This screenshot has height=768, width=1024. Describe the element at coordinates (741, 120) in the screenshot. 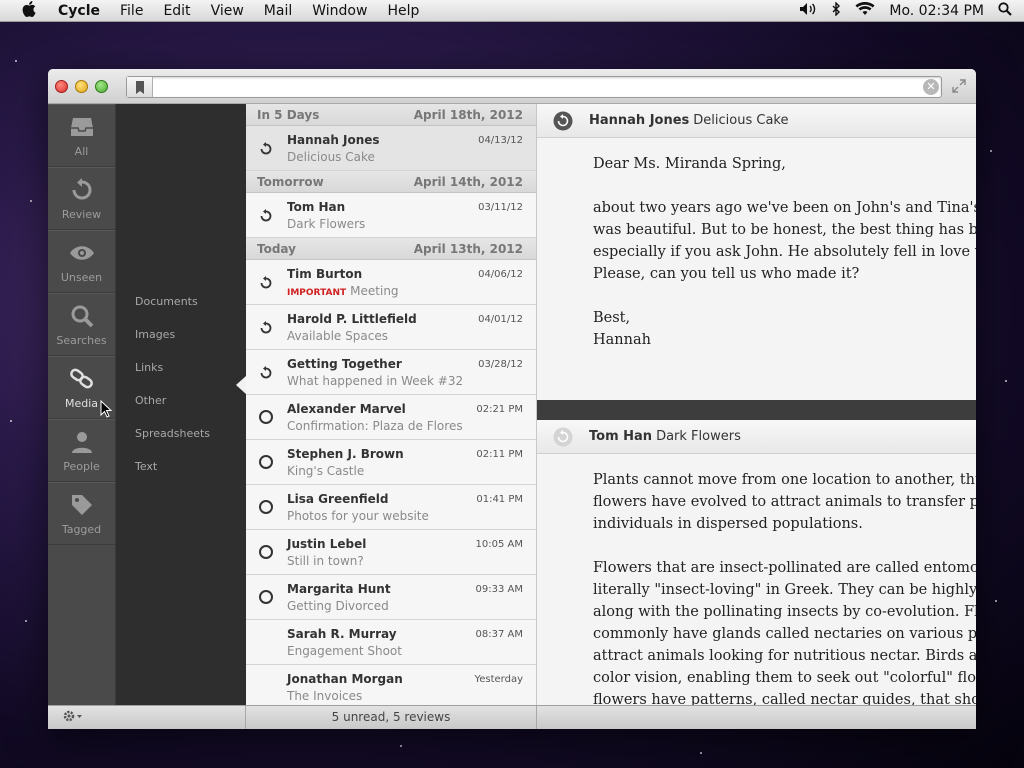

I see `mail-subject: Delicious Cake` at that location.